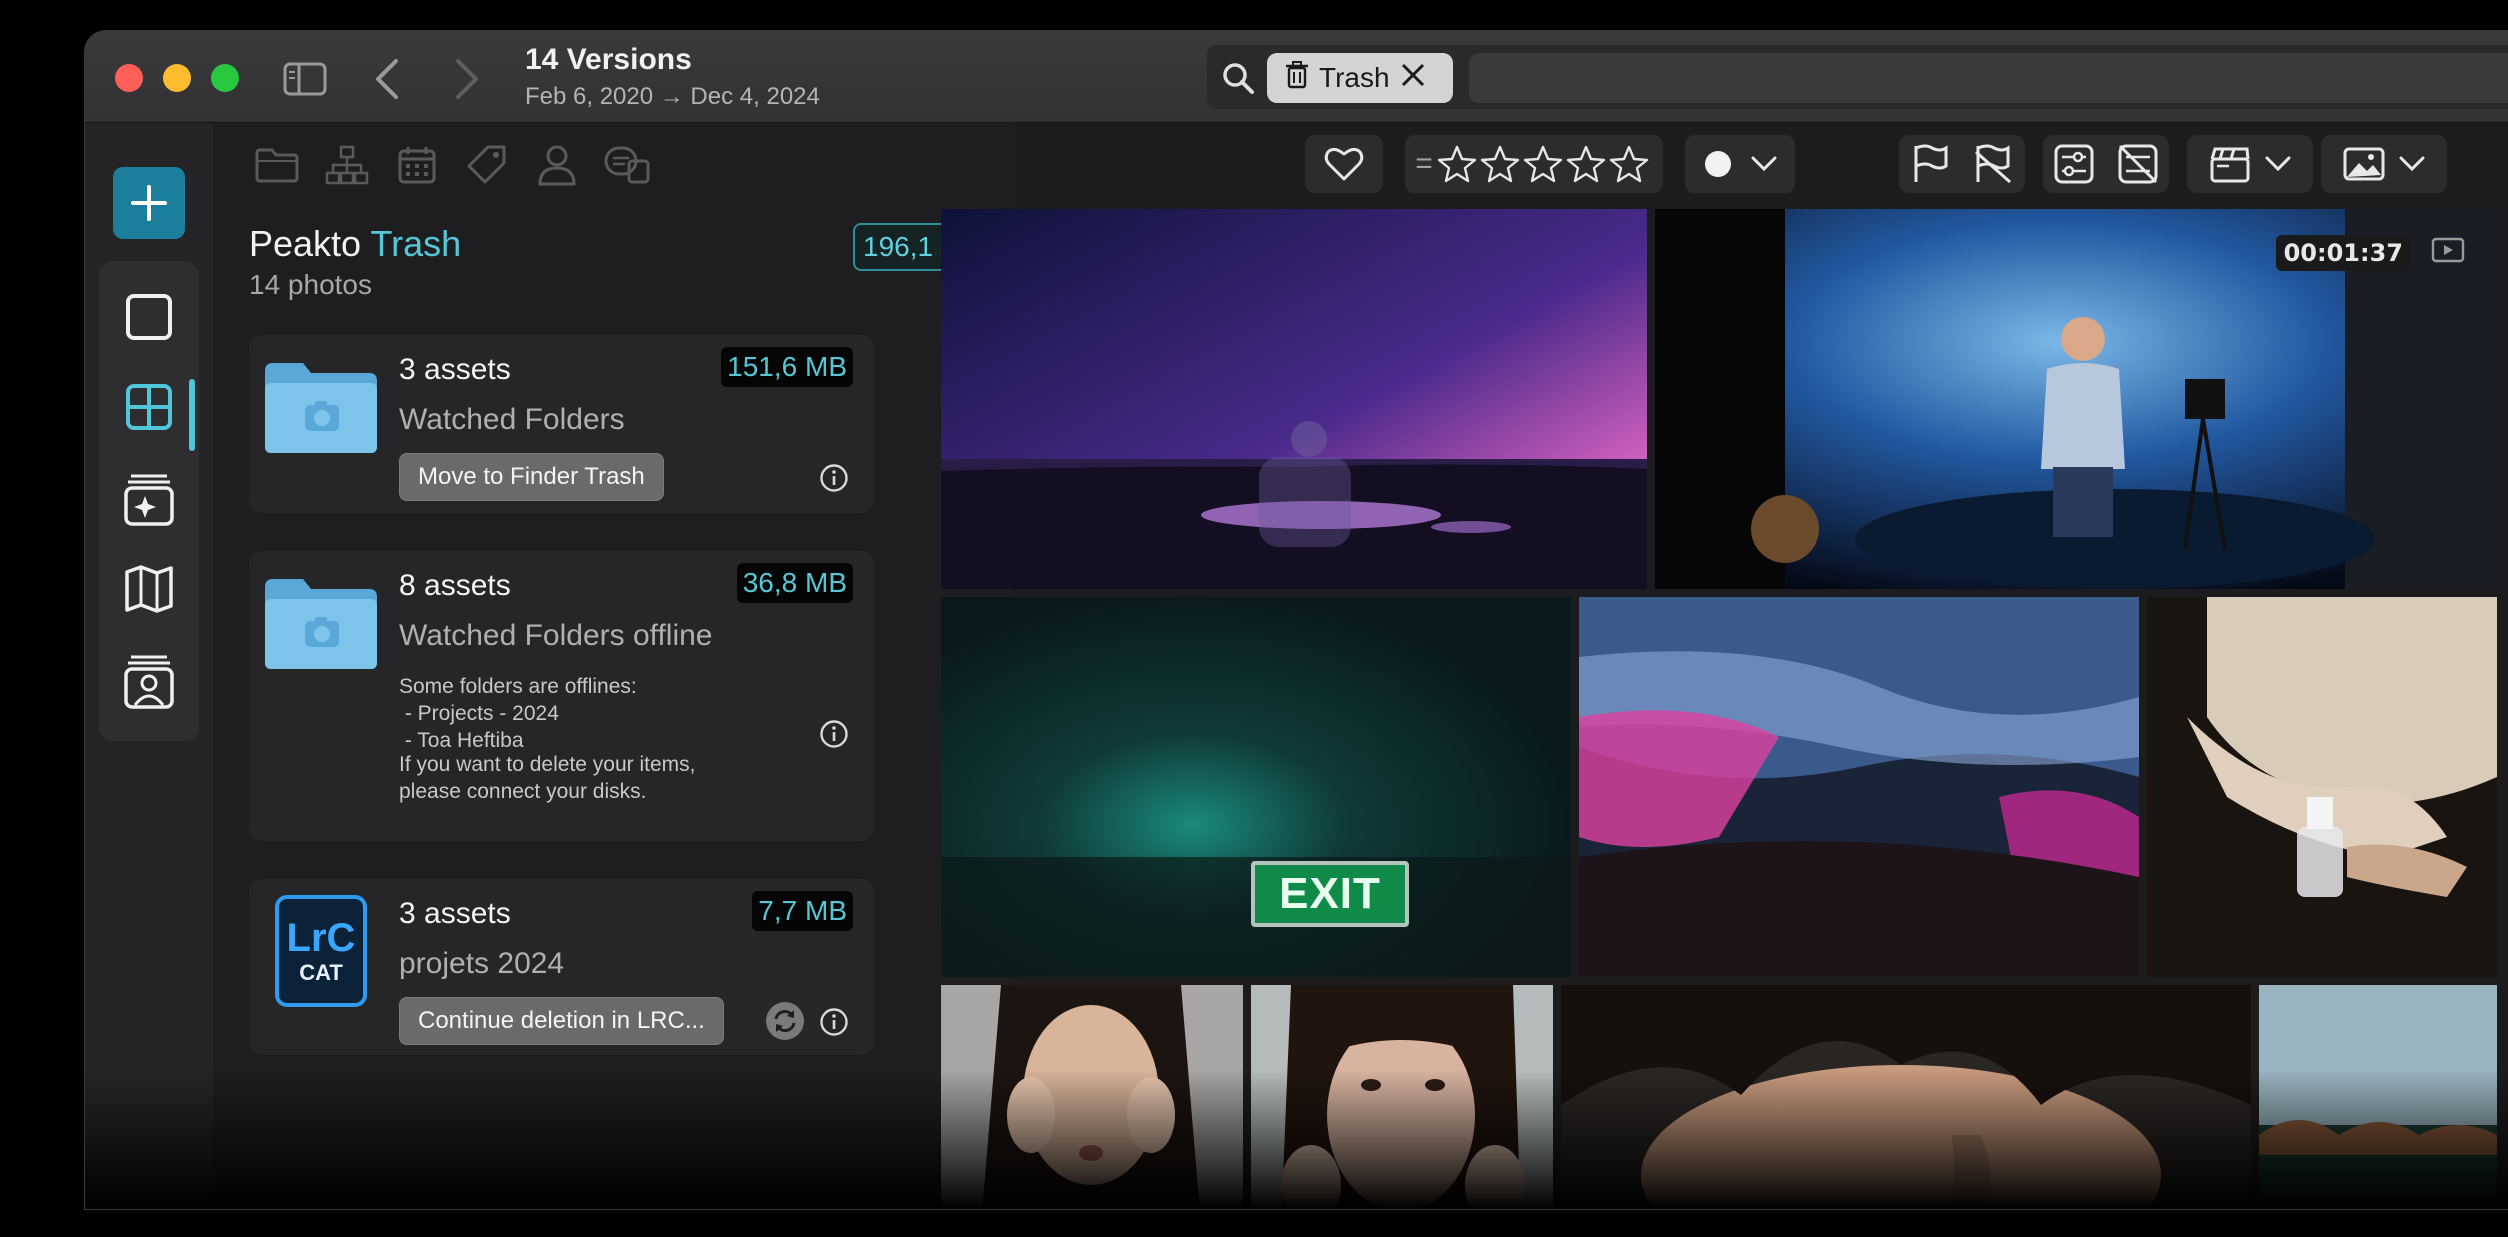  Describe the element at coordinates (1740, 164) in the screenshot. I see `color-label-filter` at that location.